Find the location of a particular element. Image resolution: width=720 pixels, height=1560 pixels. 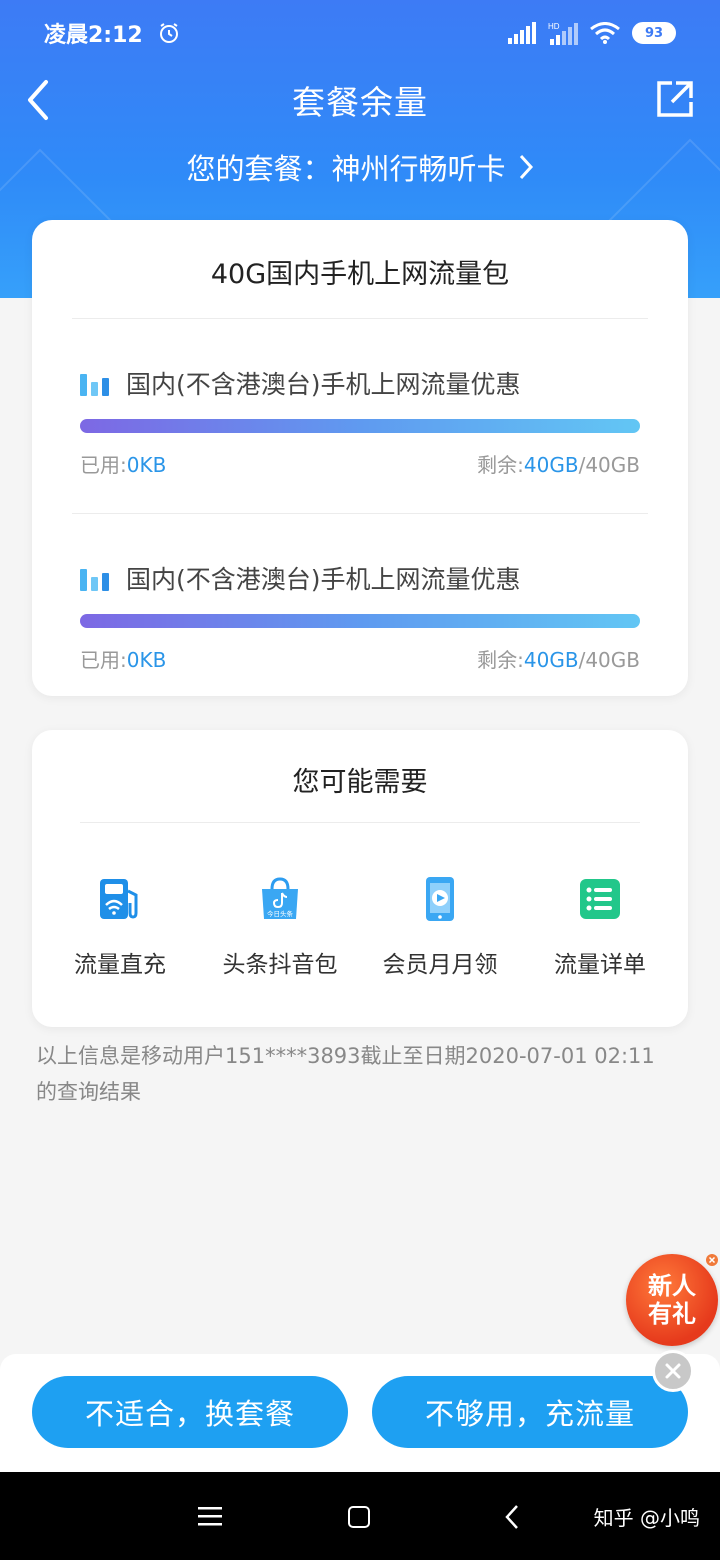

nav-back-icon is located at coordinates (512, 1517).